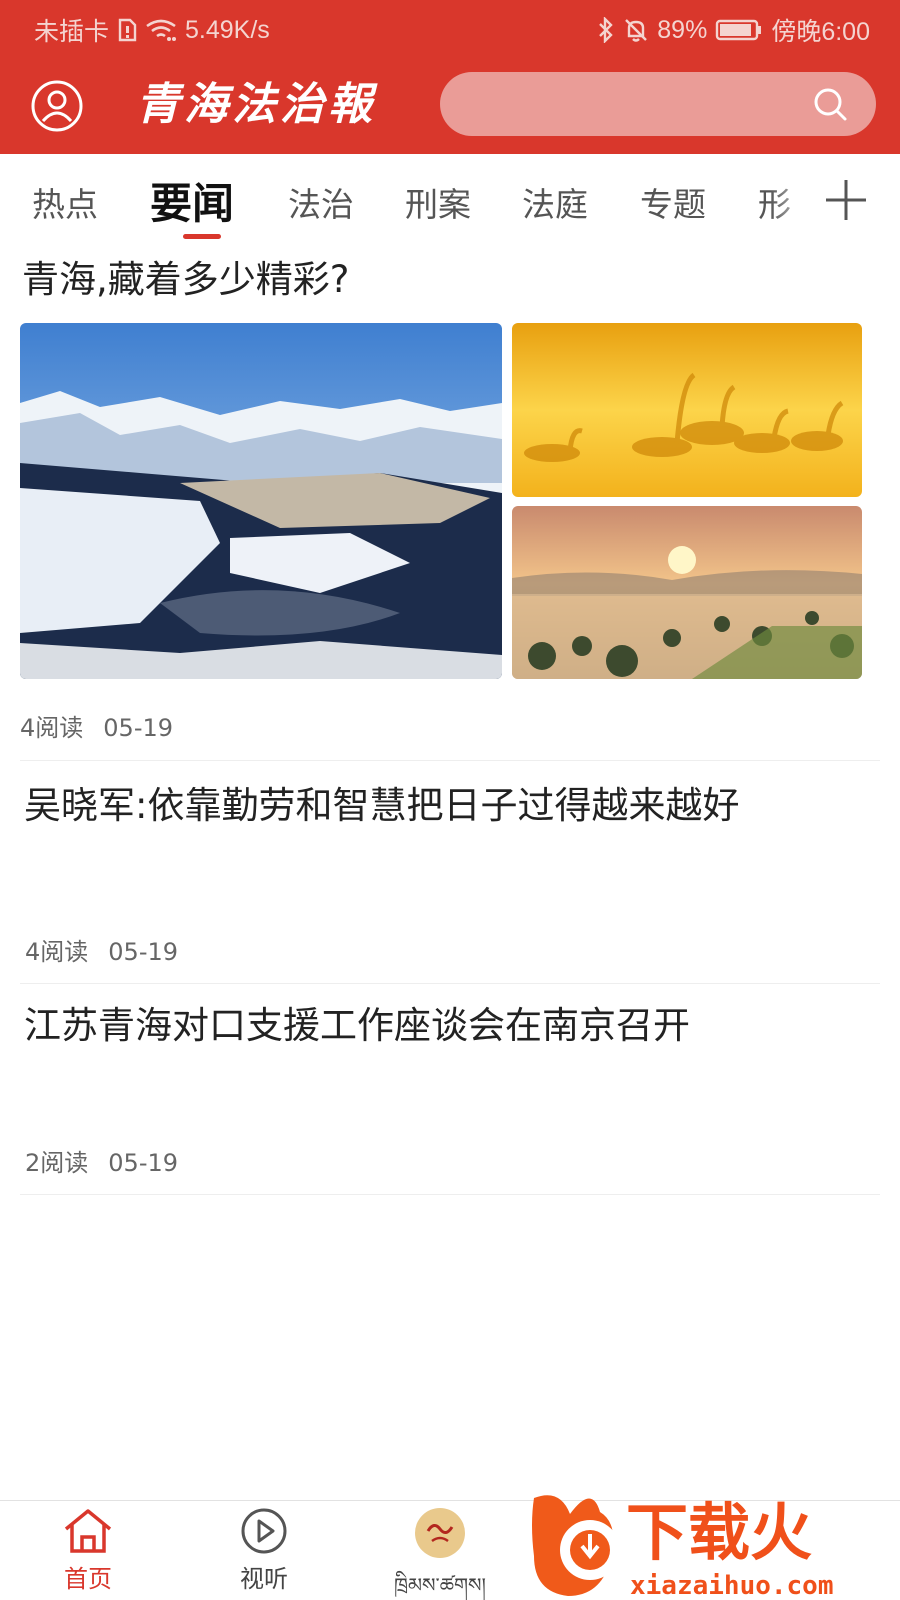 Image resolution: width=900 pixels, height=1600 pixels. I want to click on nav-home-label: 首页, so click(88, 1579).